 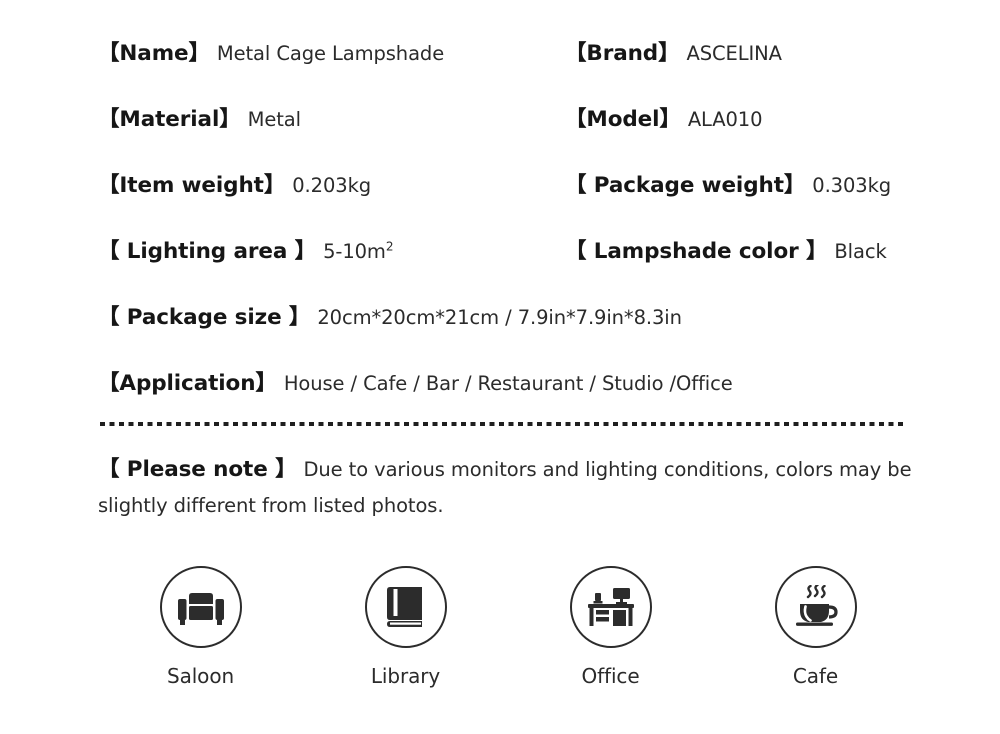 I want to click on spec-item-lighting-area: 【 Lighting area 】 5-10m2, so click(x=331, y=249).